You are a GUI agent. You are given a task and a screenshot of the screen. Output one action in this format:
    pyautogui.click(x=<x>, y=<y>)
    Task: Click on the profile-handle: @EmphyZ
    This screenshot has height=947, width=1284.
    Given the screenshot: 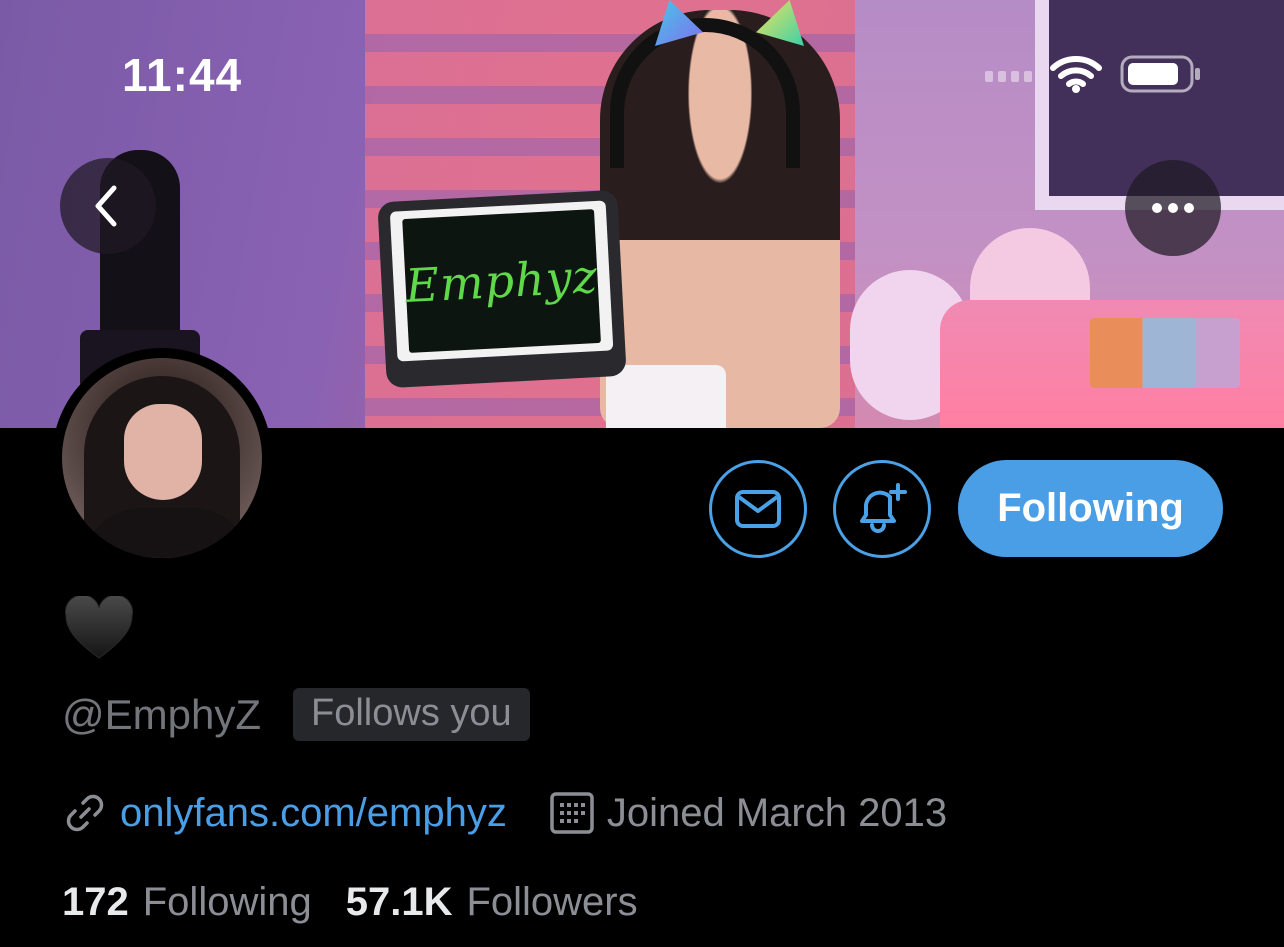 What is the action you would take?
    pyautogui.click(x=162, y=714)
    